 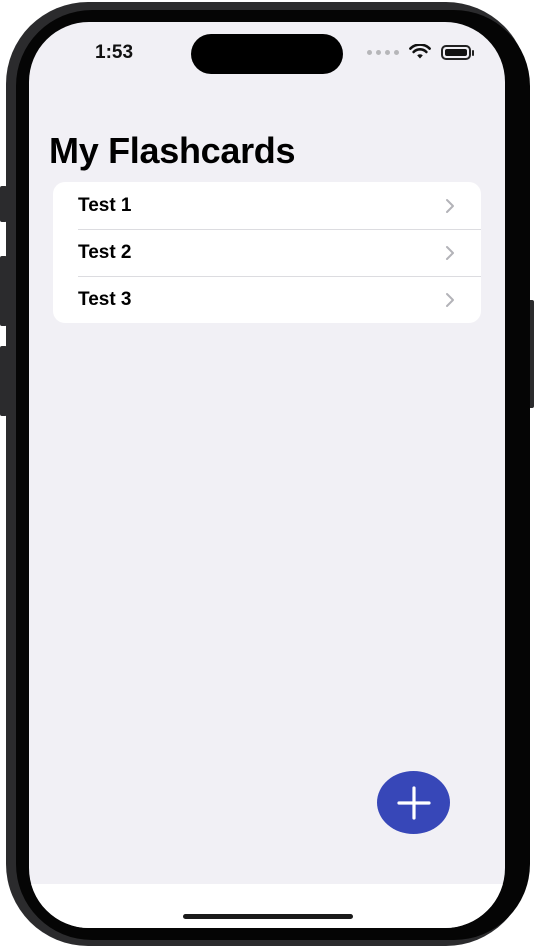 I want to click on list-item-label: Test 3, so click(x=105, y=299).